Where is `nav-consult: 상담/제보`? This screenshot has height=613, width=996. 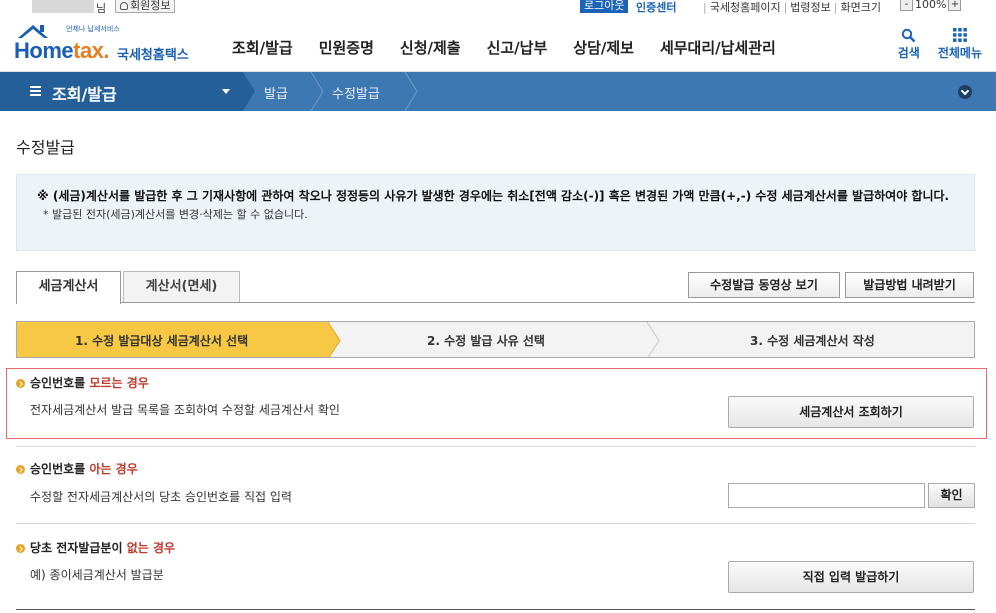 nav-consult: 상담/제보 is located at coordinates (603, 47).